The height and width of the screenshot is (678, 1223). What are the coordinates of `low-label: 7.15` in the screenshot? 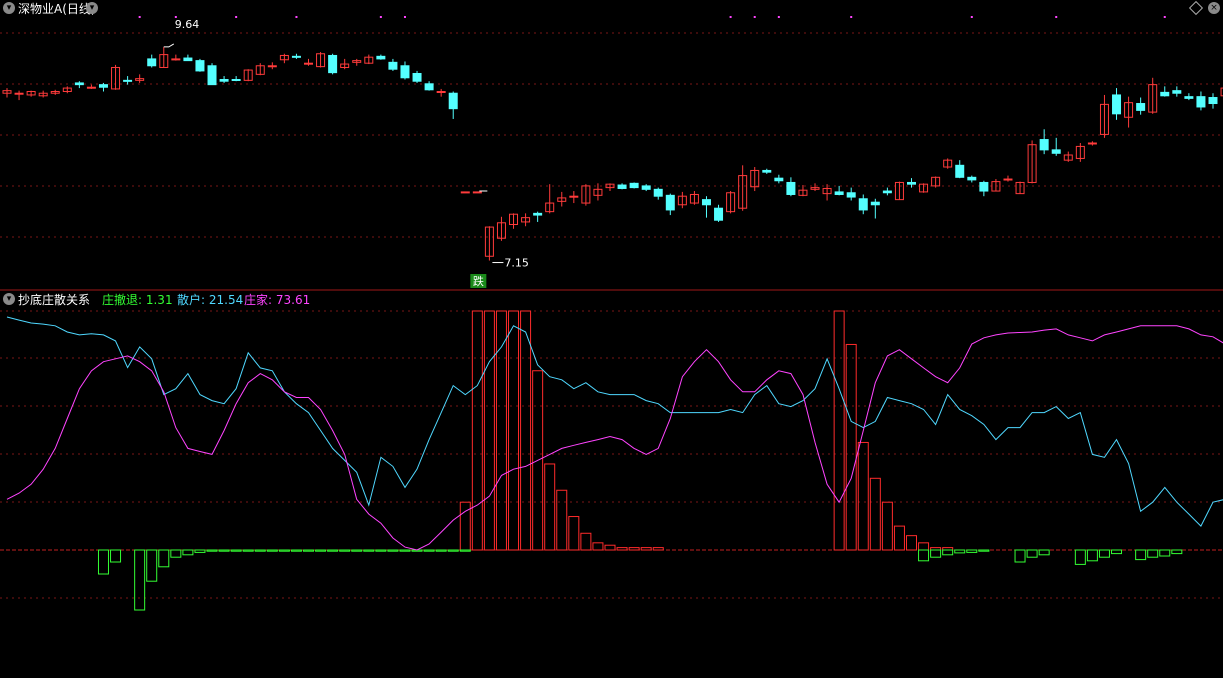 It's located at (516, 263).